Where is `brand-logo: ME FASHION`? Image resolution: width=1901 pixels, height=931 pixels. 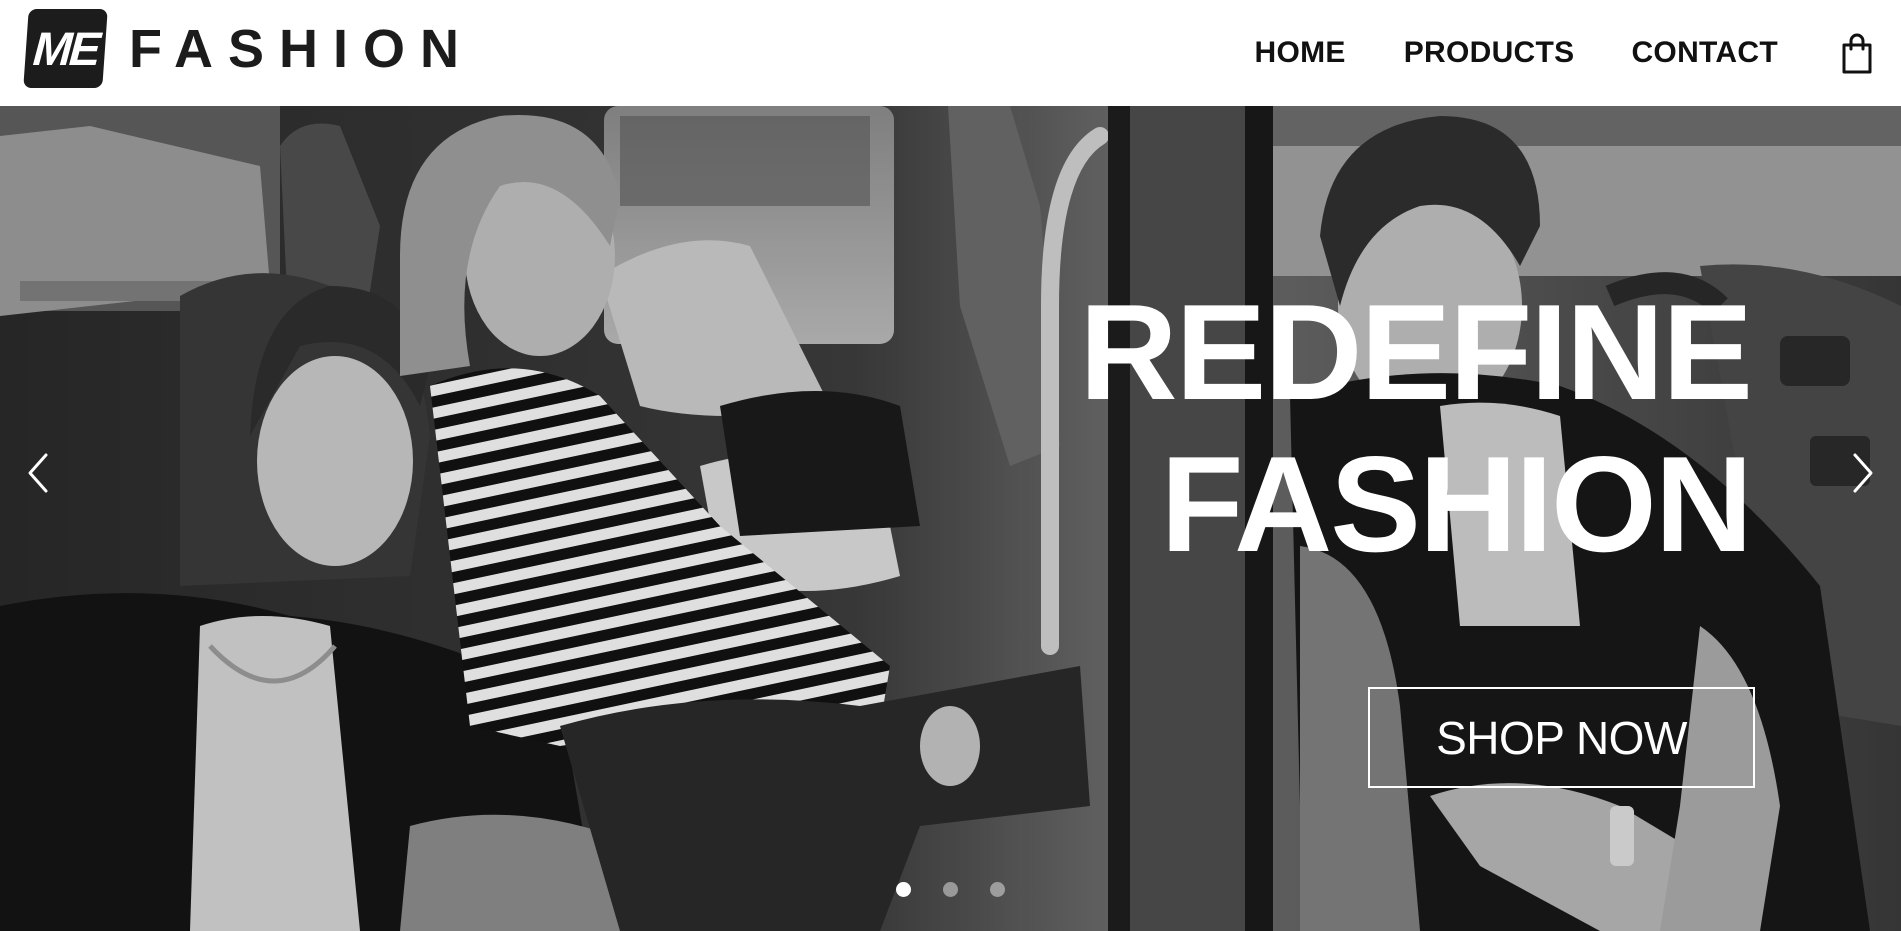 brand-logo: ME FASHION is located at coordinates (249, 48).